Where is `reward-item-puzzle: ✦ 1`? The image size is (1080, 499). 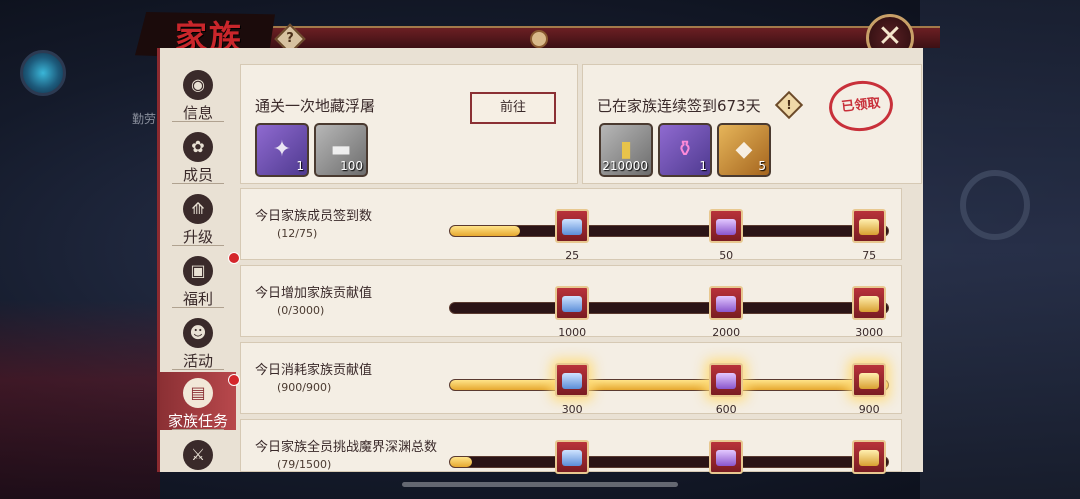 reward-item-puzzle: ✦ 1 is located at coordinates (282, 150).